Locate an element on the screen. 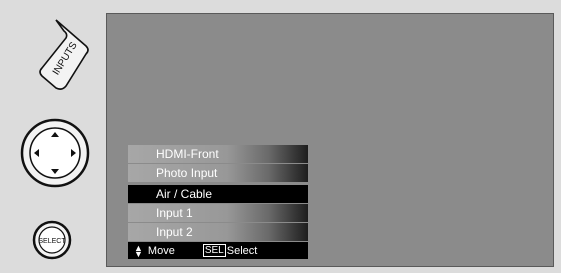 Image resolution: width=561 pixels, height=273 pixels. menu-item-hdmi-front: HDMI-Front is located at coordinates (218, 154).